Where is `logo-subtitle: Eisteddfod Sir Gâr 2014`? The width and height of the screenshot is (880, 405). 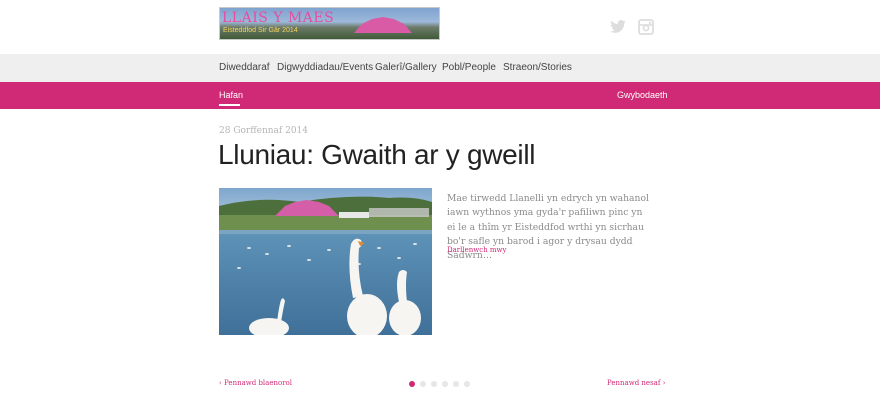
logo-subtitle: Eisteddfod Sir Gâr 2014 is located at coordinates (260, 30).